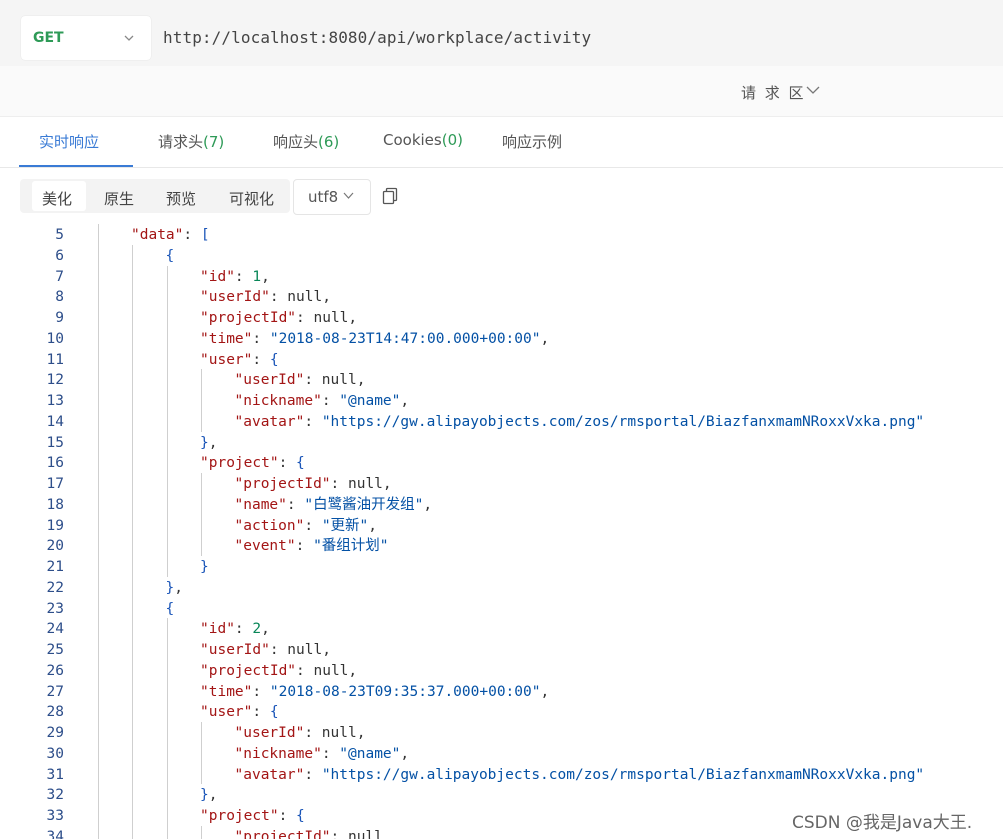 The height and width of the screenshot is (839, 1003). I want to click on line-number: 24, so click(55, 629).